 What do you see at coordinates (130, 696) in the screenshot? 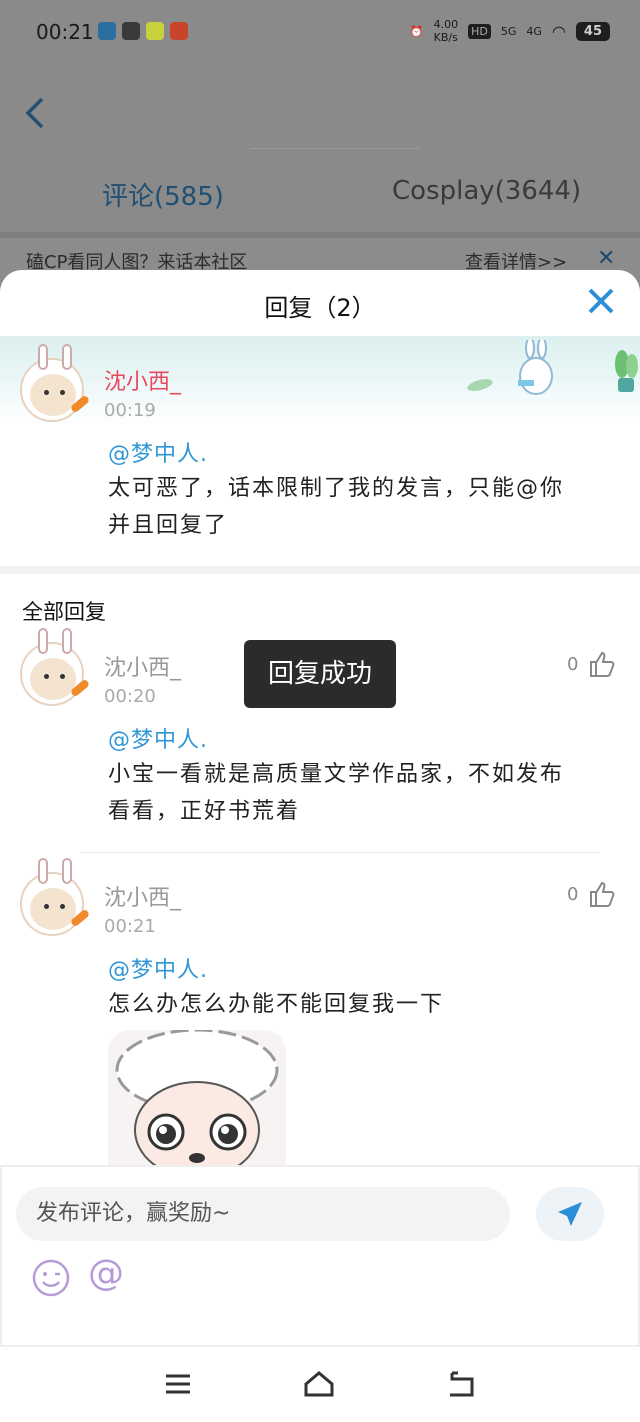
I see `reply-time: 00:20` at bounding box center [130, 696].